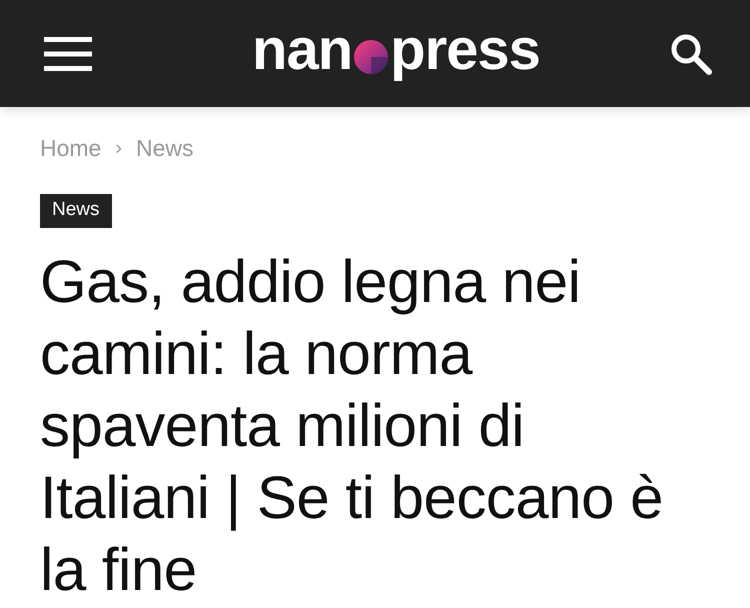  I want to click on search-icon, so click(691, 53).